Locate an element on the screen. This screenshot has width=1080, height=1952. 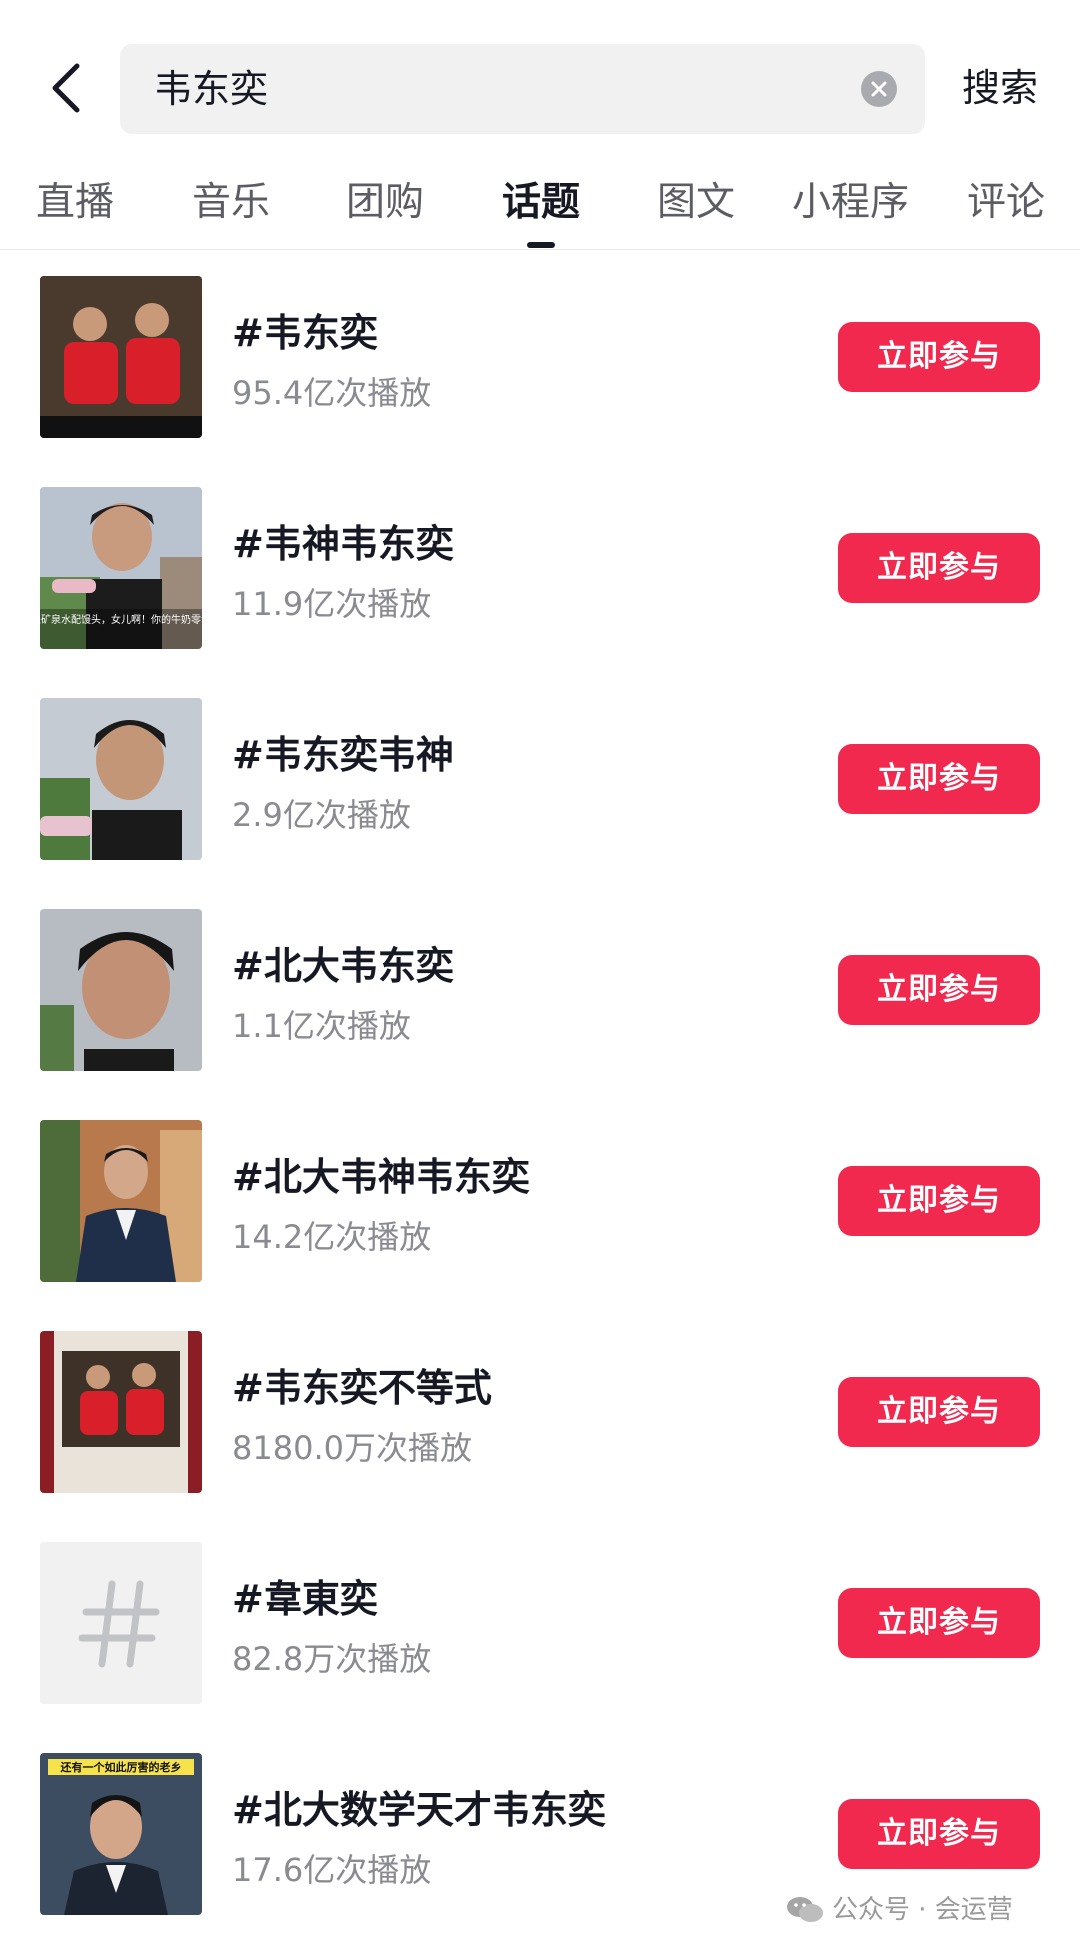
topic-play-count: 1.1亿次播放 is located at coordinates (321, 1026).